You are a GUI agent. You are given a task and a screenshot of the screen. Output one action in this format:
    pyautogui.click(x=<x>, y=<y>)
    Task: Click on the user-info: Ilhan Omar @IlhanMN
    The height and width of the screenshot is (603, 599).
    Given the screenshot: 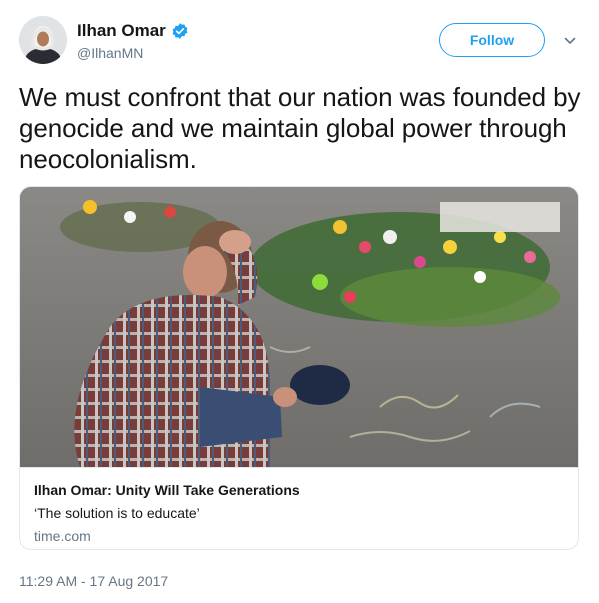 What is the action you would take?
    pyautogui.click(x=133, y=41)
    